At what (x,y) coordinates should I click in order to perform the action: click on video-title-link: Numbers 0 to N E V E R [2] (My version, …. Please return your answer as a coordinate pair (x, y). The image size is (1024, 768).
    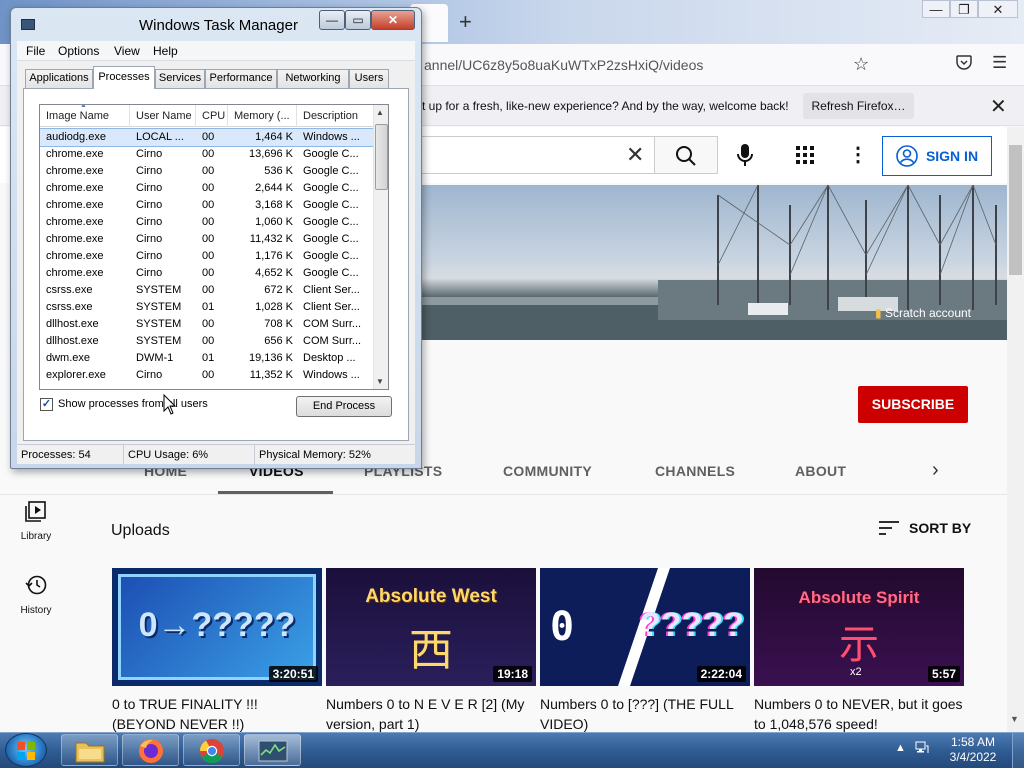
    Looking at the image, I should click on (431, 713).